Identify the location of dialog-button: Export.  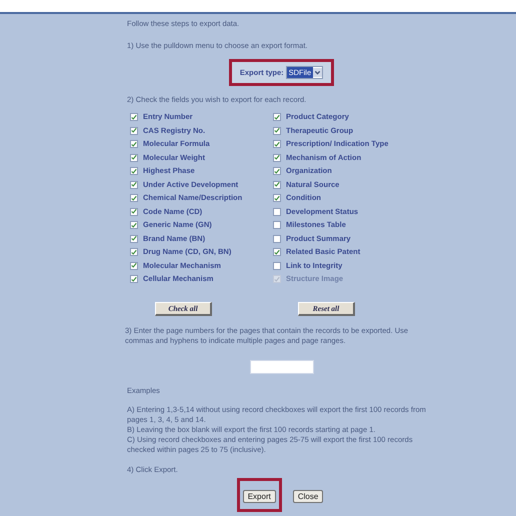
(259, 496).